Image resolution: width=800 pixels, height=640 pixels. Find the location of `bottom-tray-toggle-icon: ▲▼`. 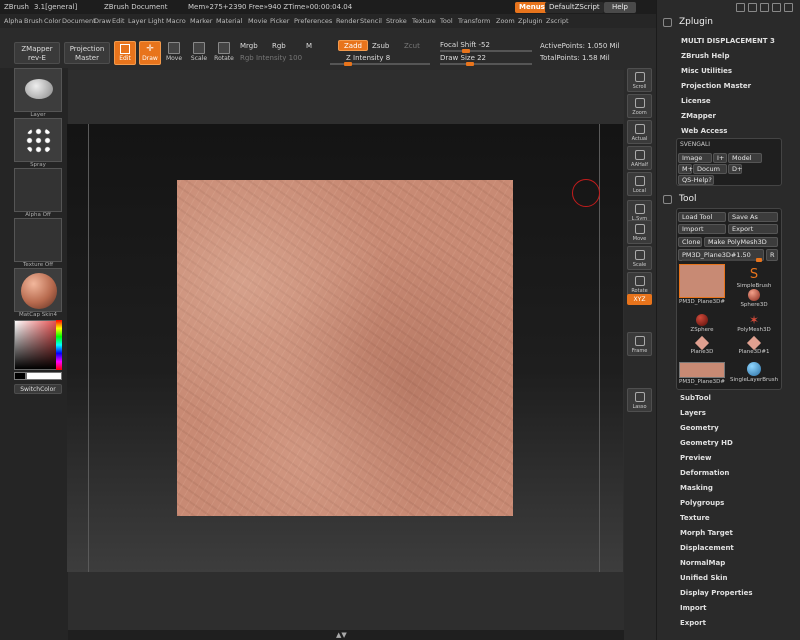

bottom-tray-toggle-icon: ▲▼ is located at coordinates (341, 635).